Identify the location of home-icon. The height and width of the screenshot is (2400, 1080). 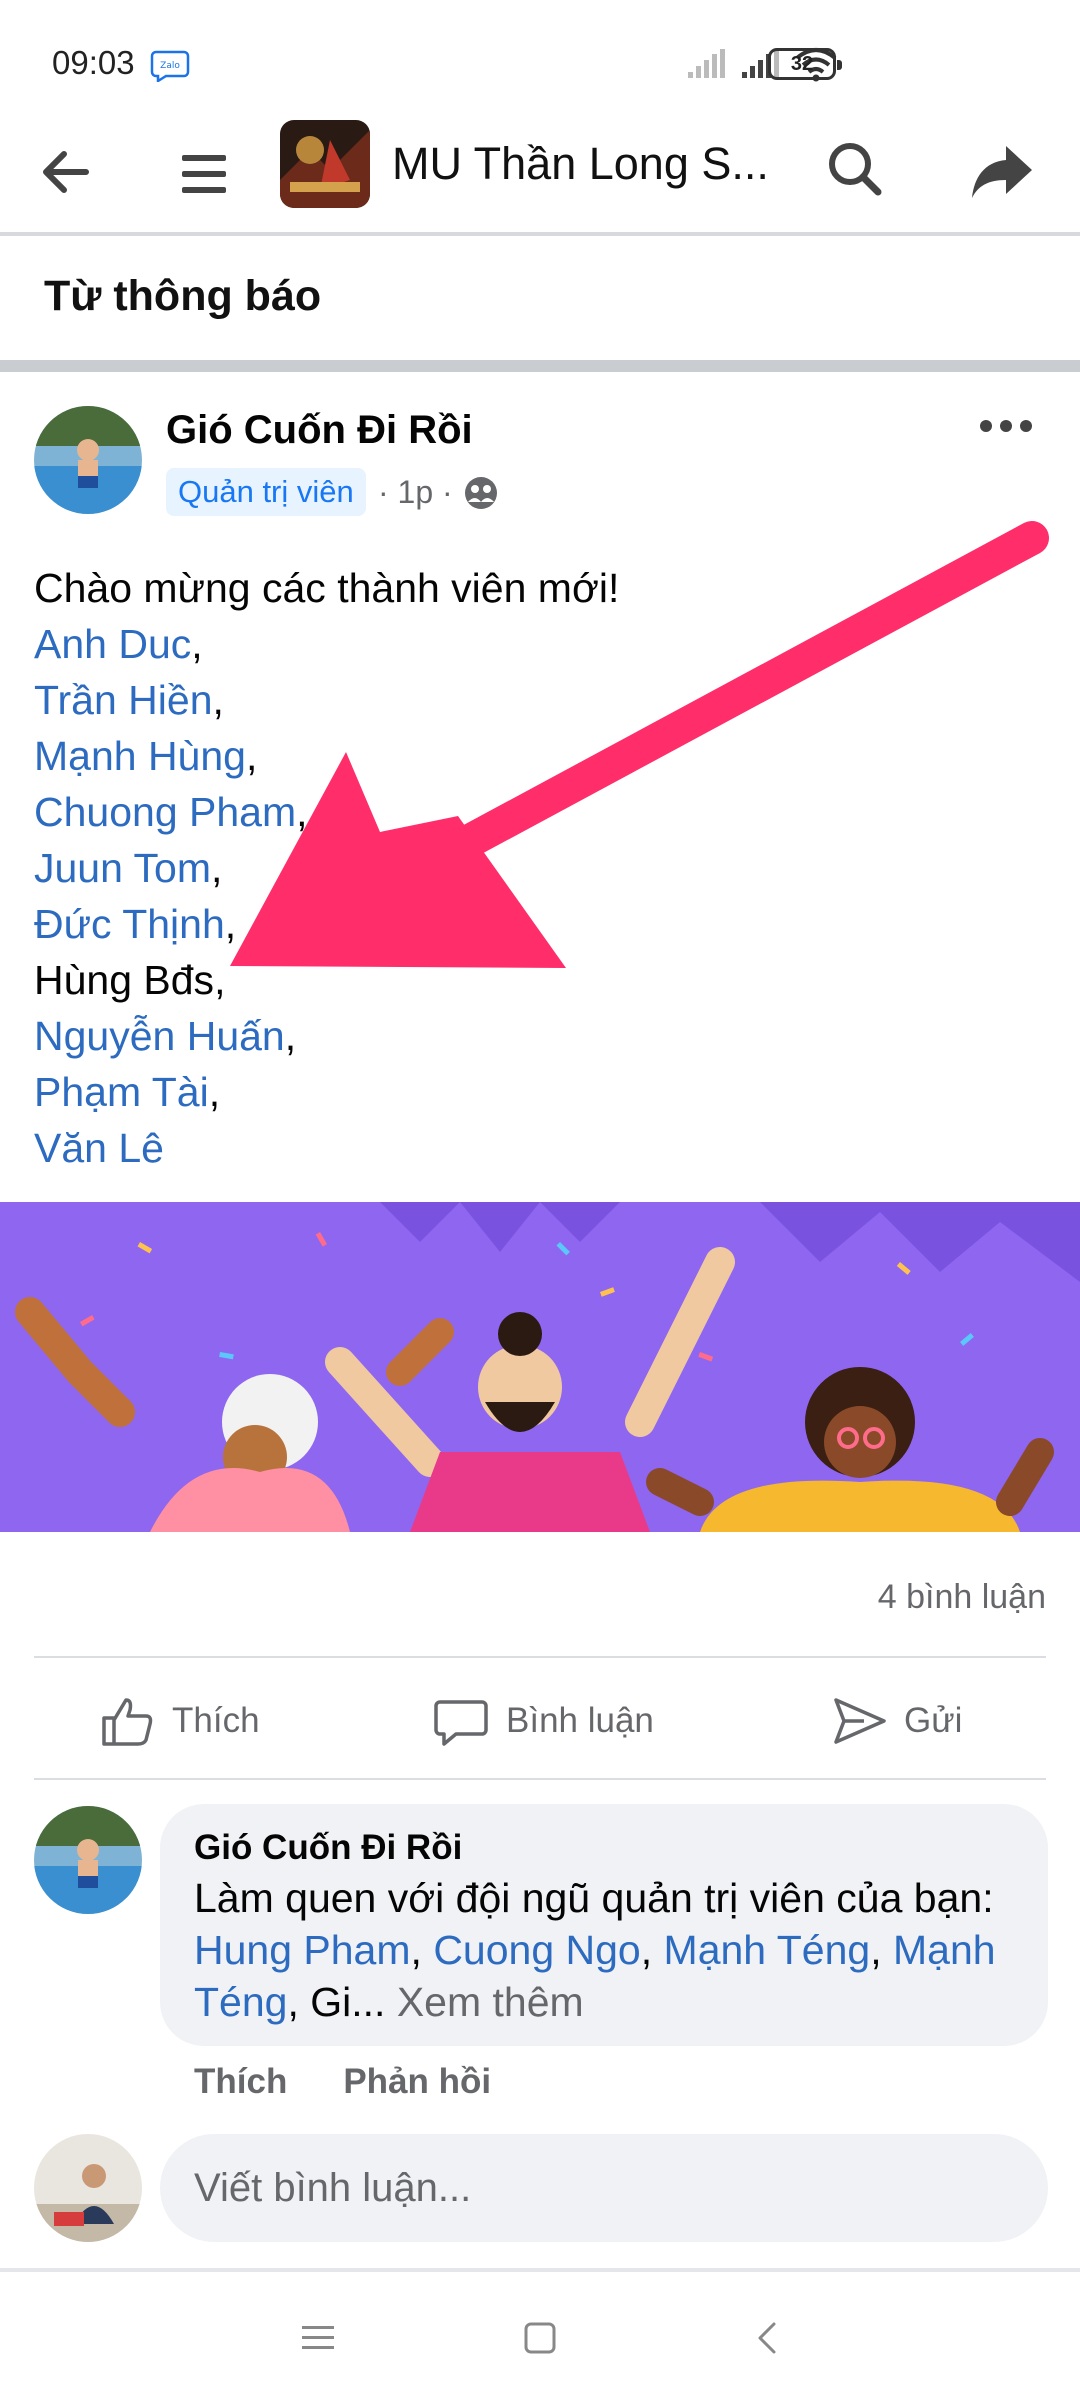
(540, 2338).